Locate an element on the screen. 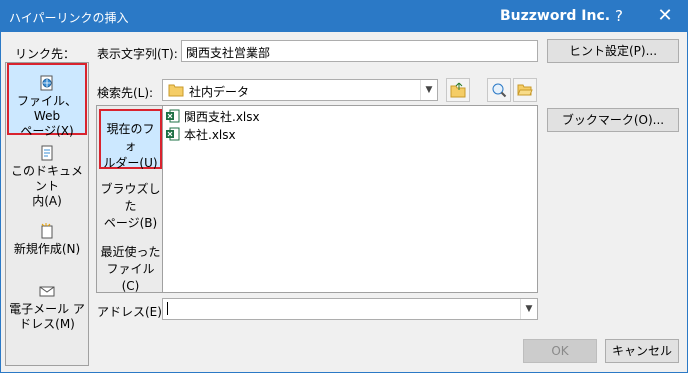 This screenshot has height=373, width=688. up-folder-icon is located at coordinates (458, 90).